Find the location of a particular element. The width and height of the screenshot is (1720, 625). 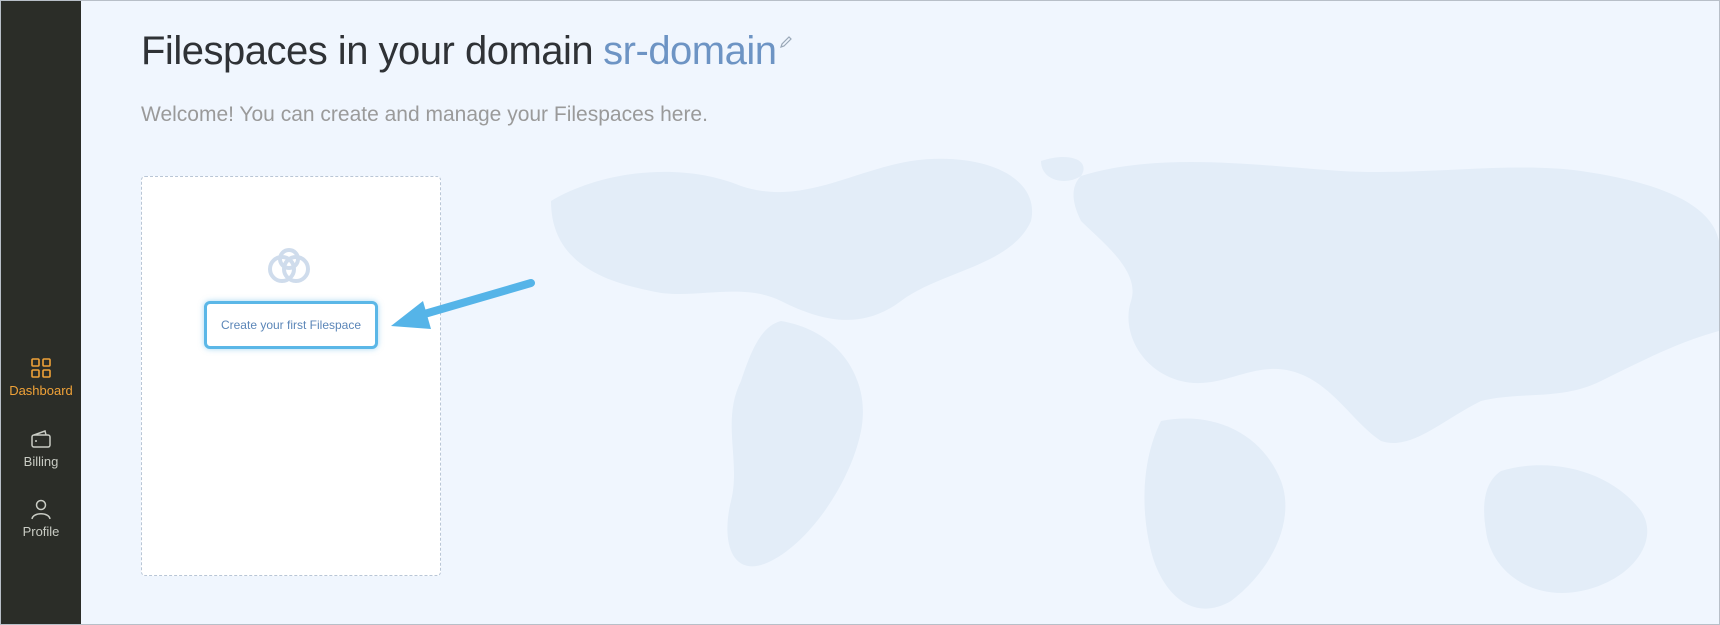

create-filespace-button: Create your first Filespace is located at coordinates (291, 325).